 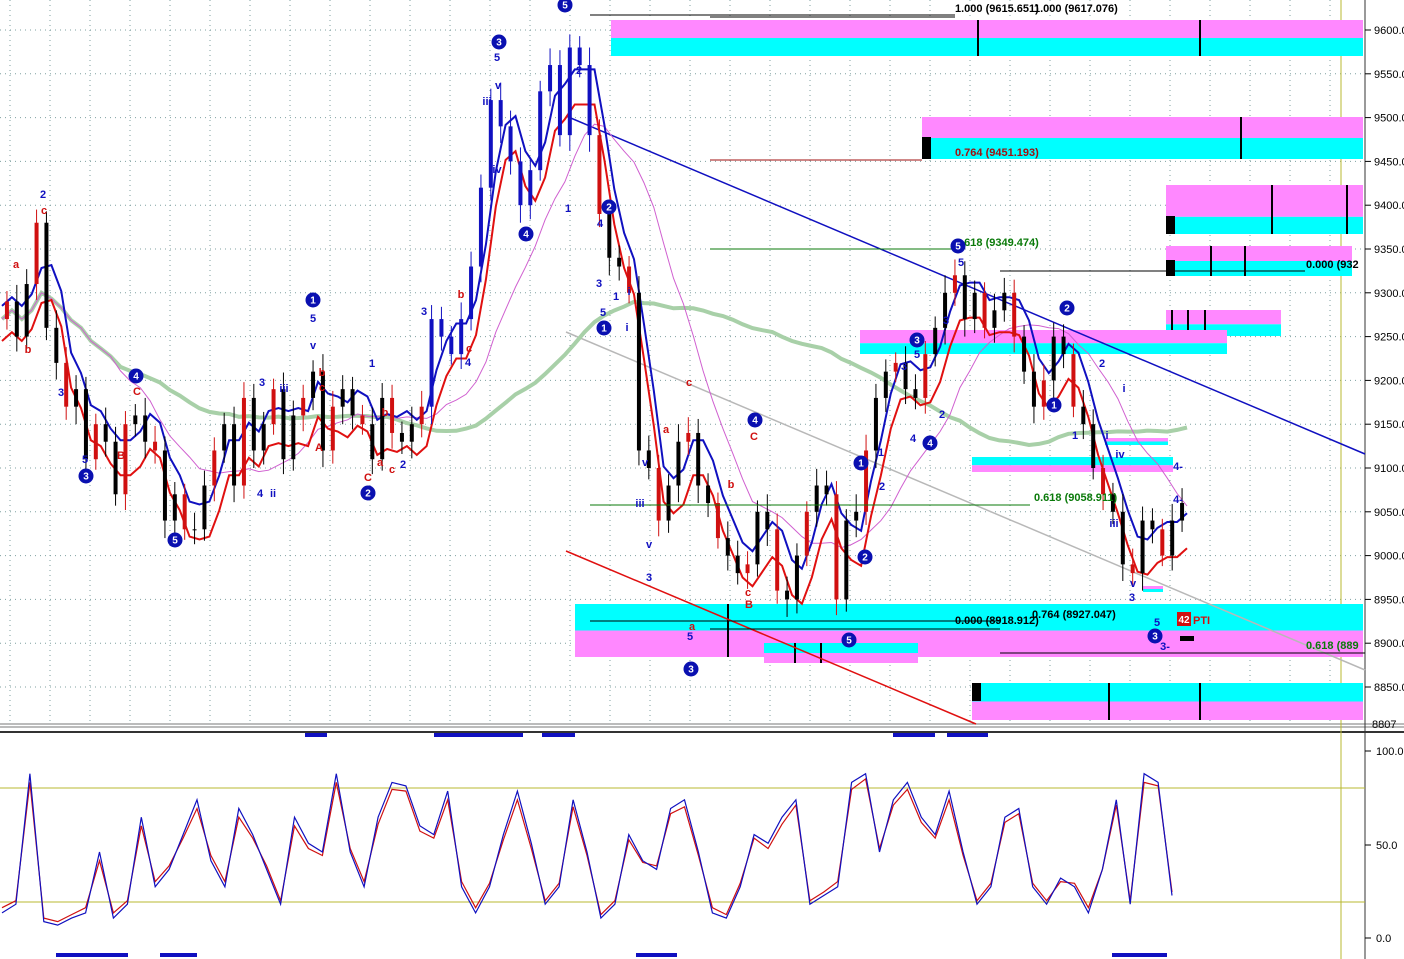 I want to click on price-tick-label: 9400.0, so click(x=1389, y=206).